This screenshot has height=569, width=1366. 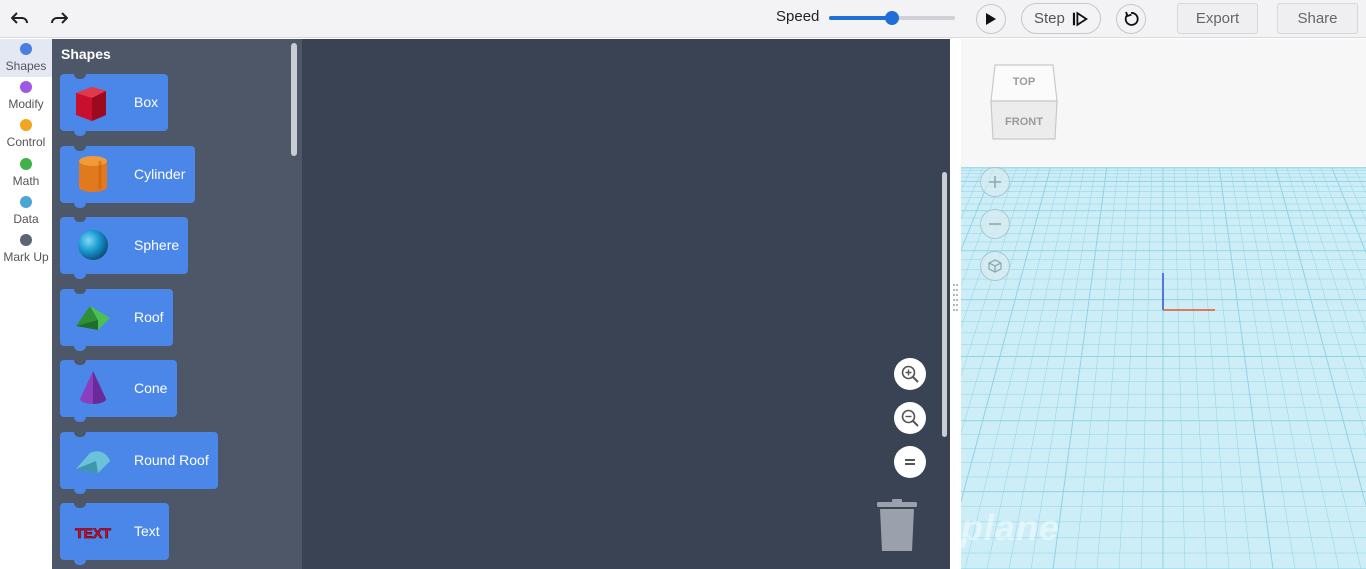 I want to click on category-math: Math, so click(x=26, y=173).